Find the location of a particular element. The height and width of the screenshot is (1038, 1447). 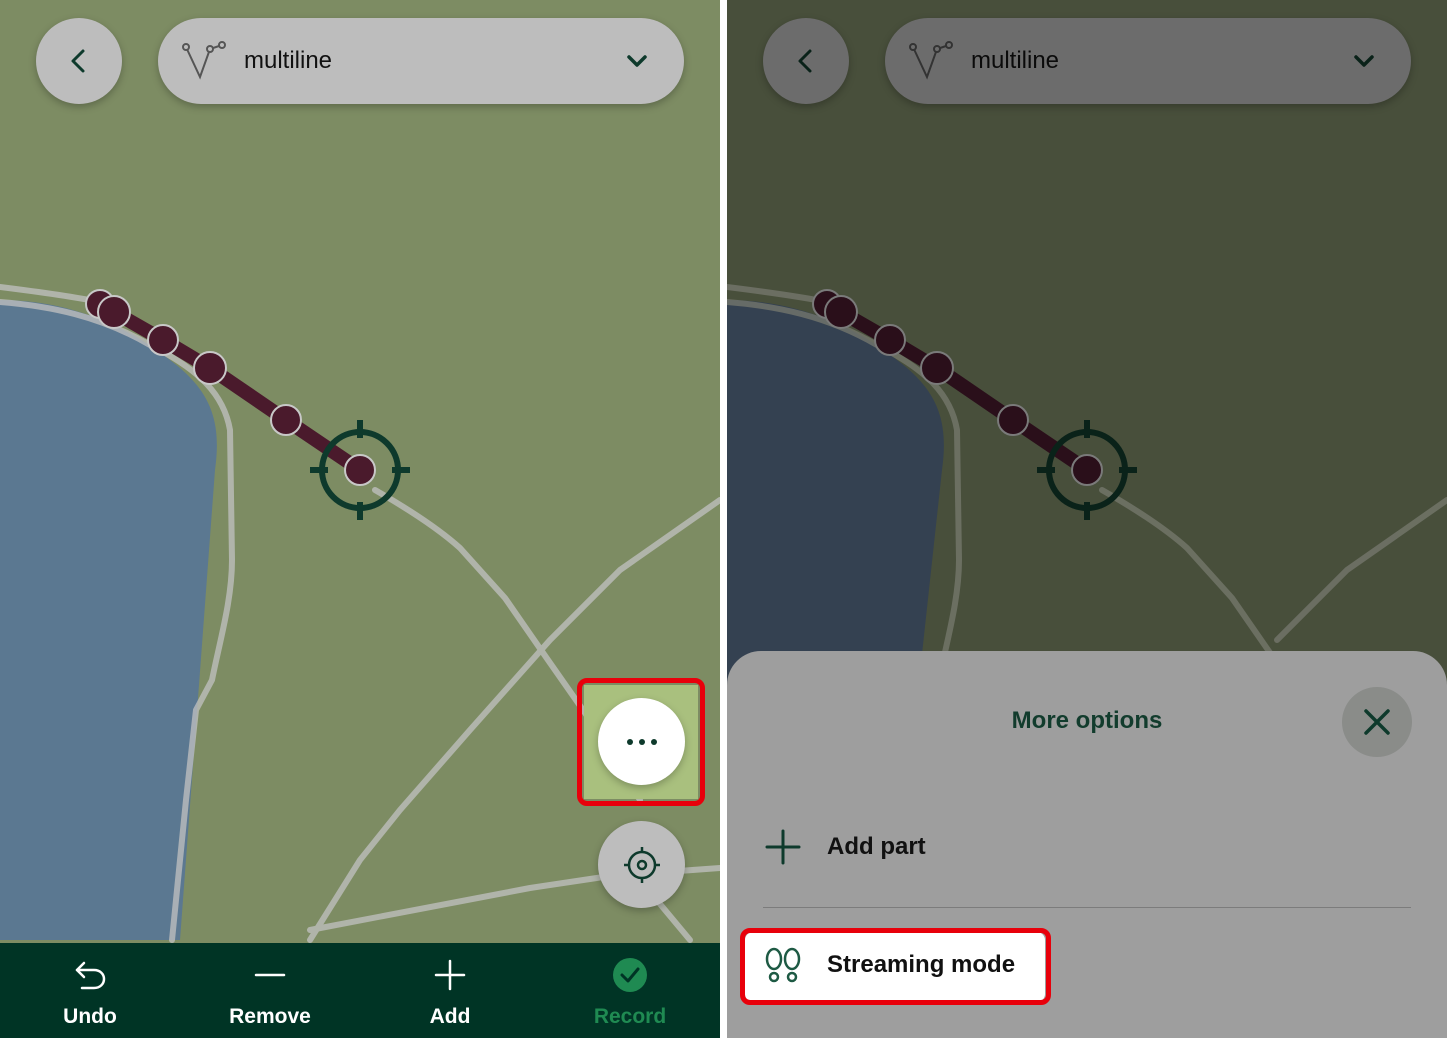

gps-button is located at coordinates (641, 864).